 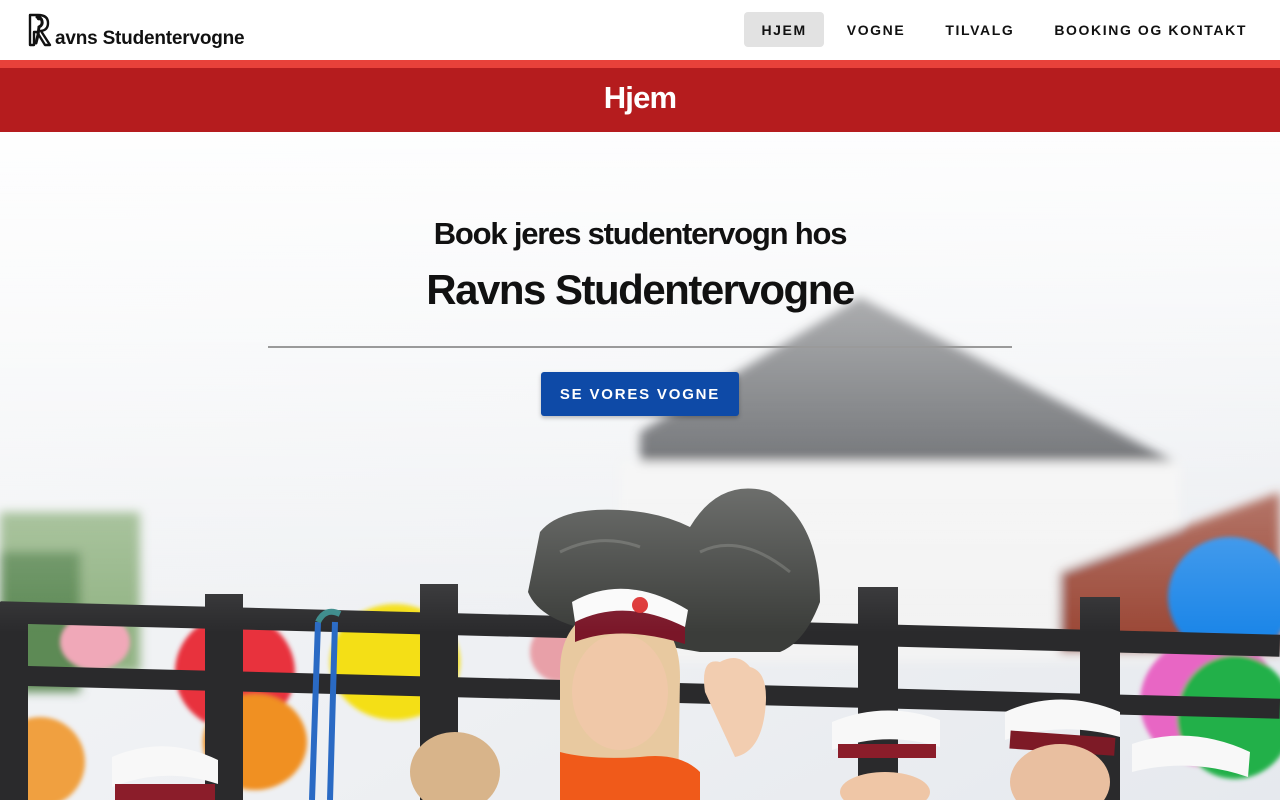 I want to click on page-title-bar: Hjem, so click(x=640, y=100).